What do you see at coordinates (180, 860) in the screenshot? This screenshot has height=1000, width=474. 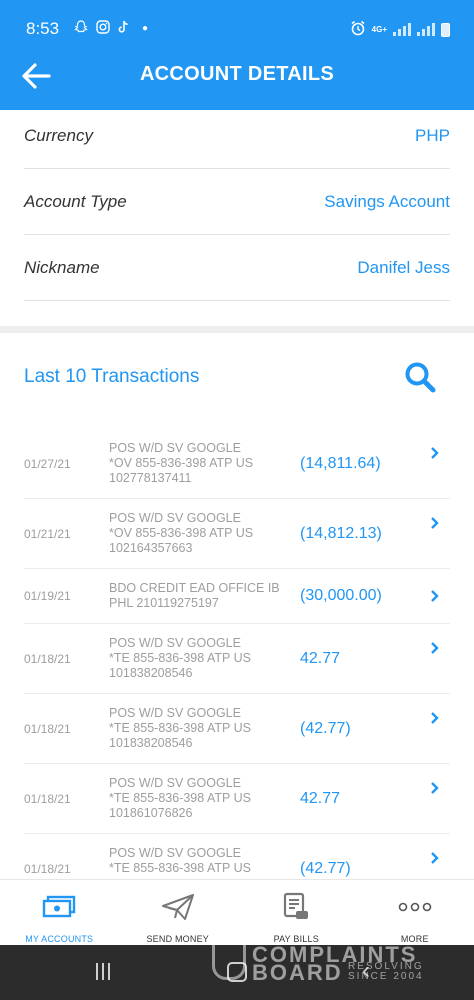 I see `transaction-description: POS W/D SV GOOGLE *TE 855-836-398 ATP US` at bounding box center [180, 860].